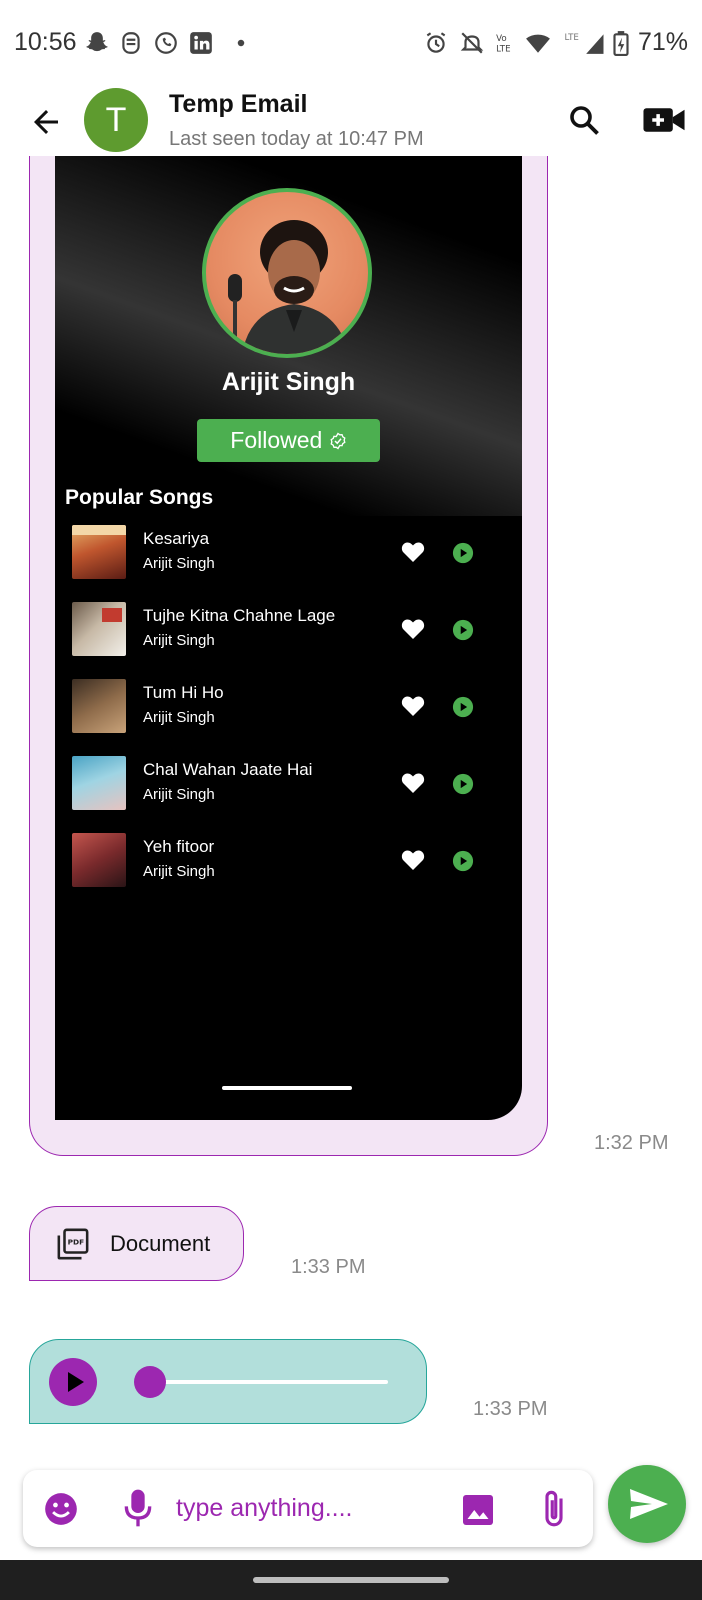 The width and height of the screenshot is (702, 1600). Describe the element at coordinates (176, 538) in the screenshot. I see `song-title: Kesariya` at that location.